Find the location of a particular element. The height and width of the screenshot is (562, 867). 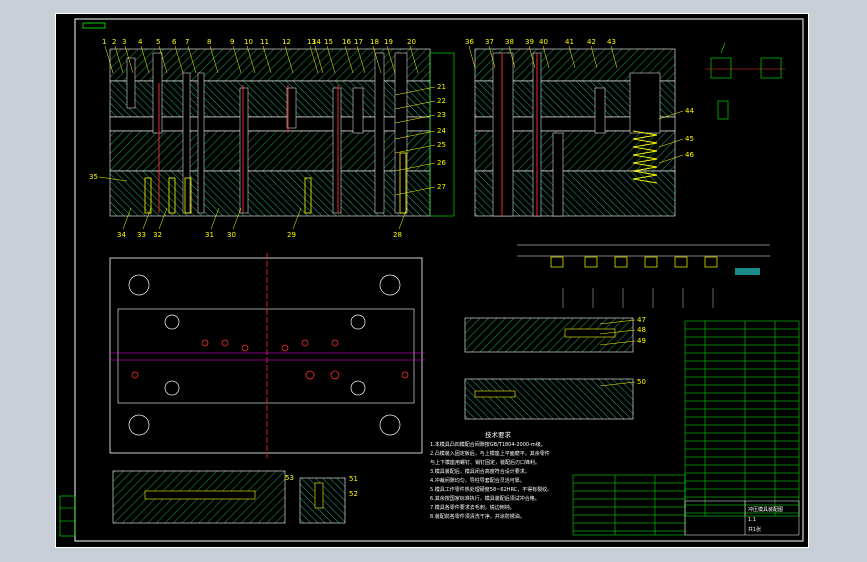

parts-list-table is located at coordinates (686, 428).